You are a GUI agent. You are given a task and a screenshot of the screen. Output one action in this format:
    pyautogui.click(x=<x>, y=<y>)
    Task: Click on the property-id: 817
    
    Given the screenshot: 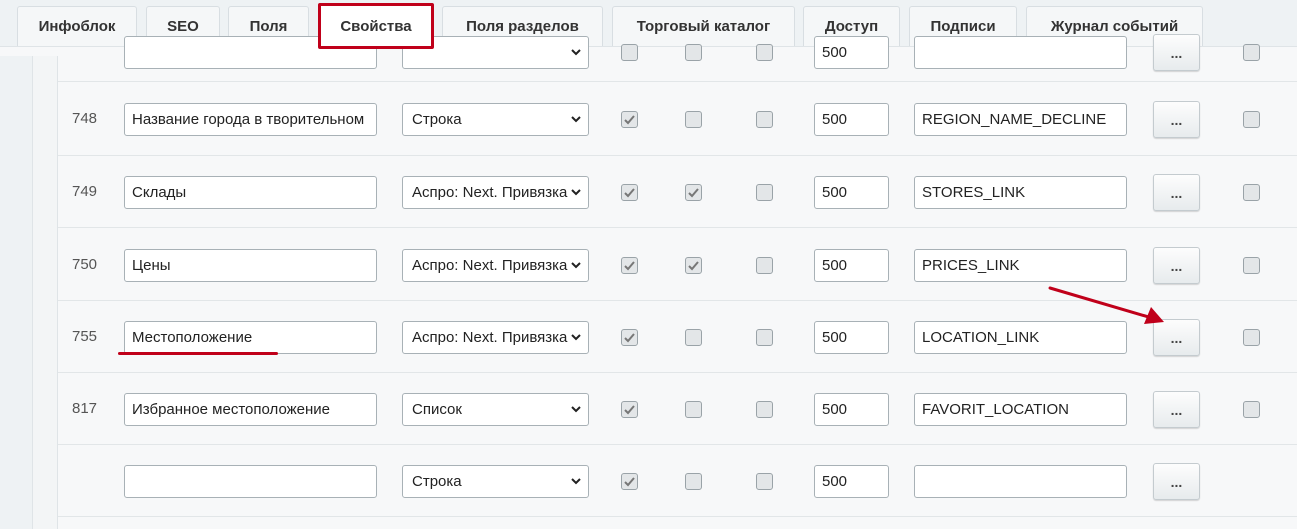 What is the action you would take?
    pyautogui.click(x=85, y=408)
    